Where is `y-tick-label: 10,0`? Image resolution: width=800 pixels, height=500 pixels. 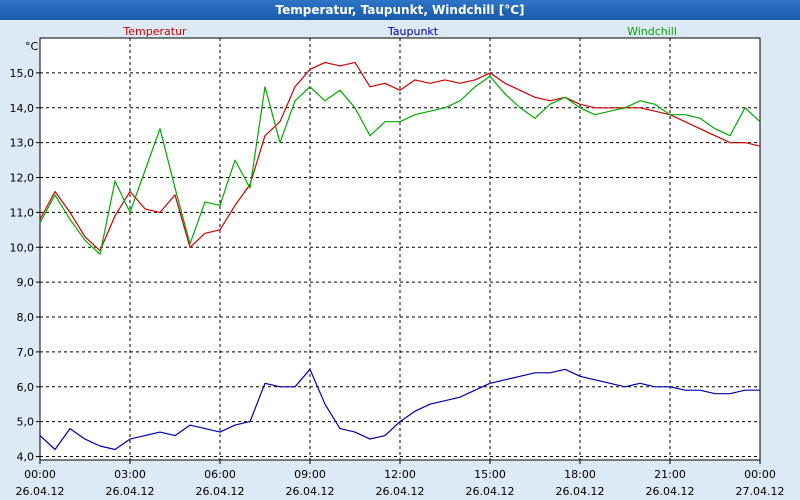
y-tick-label: 10,0 is located at coordinates (22, 247).